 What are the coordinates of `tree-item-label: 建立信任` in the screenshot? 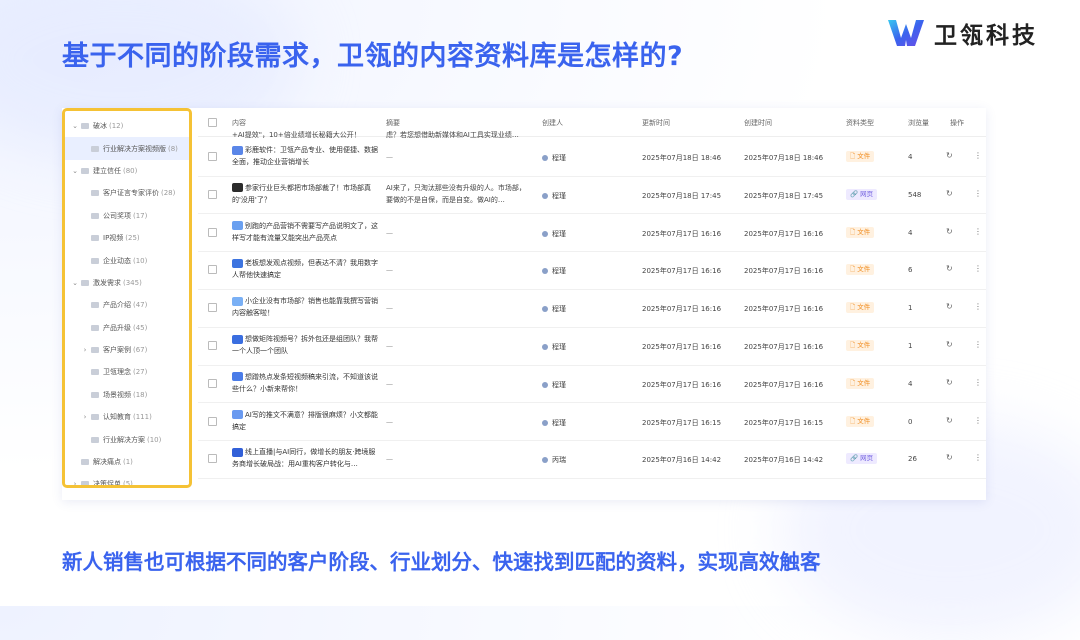 It's located at (107, 170).